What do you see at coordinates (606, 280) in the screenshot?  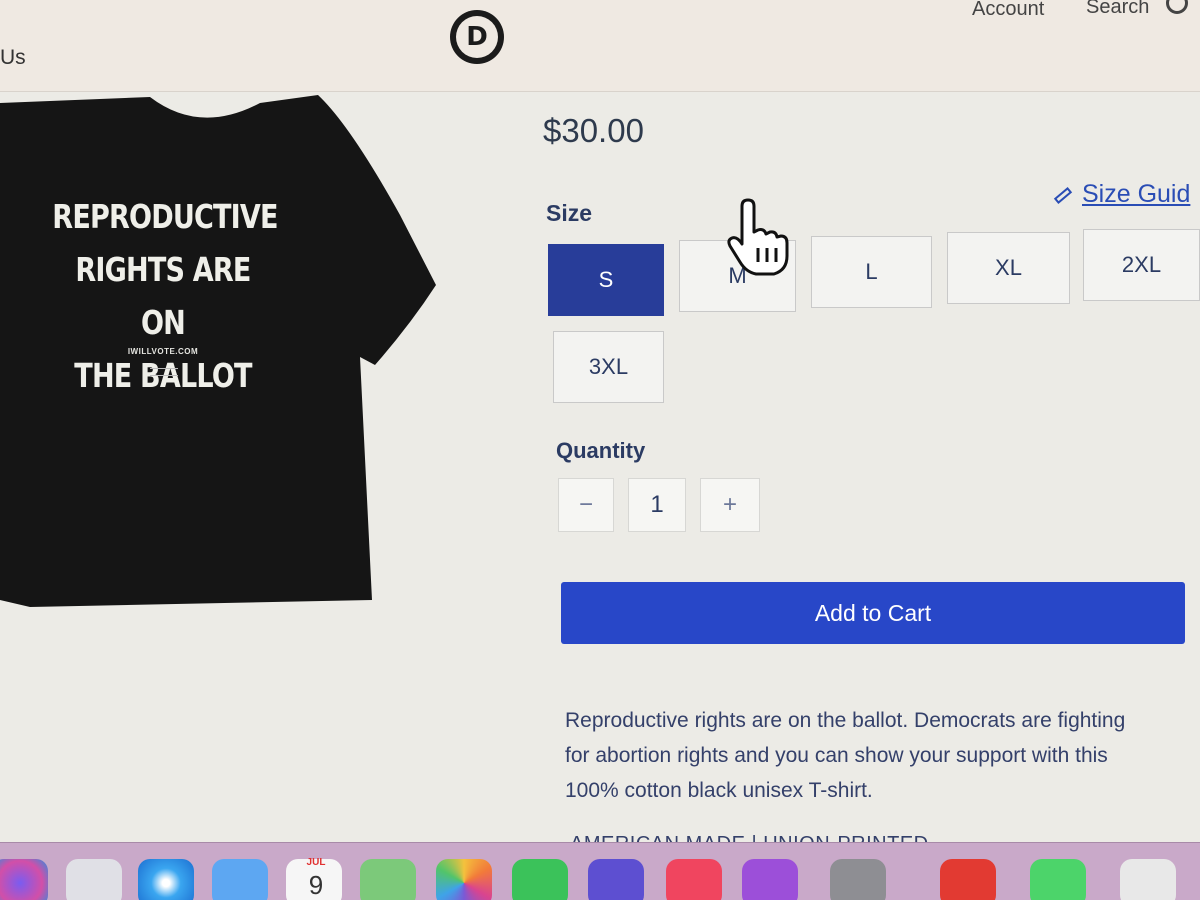 I see `size-option-s: S` at bounding box center [606, 280].